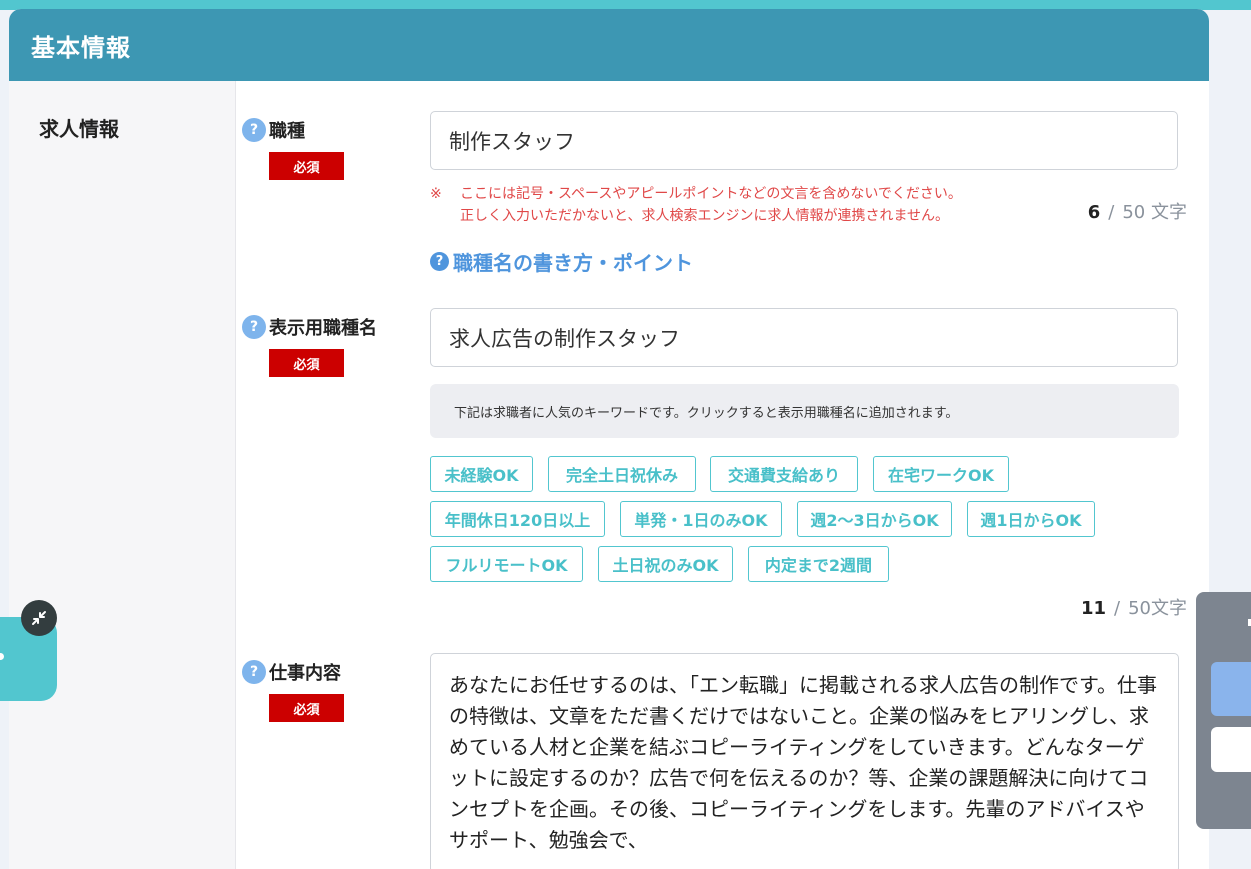  Describe the element at coordinates (564, 338) in the screenshot. I see `display-name-value: 求人広告の制作スタッフ` at that location.